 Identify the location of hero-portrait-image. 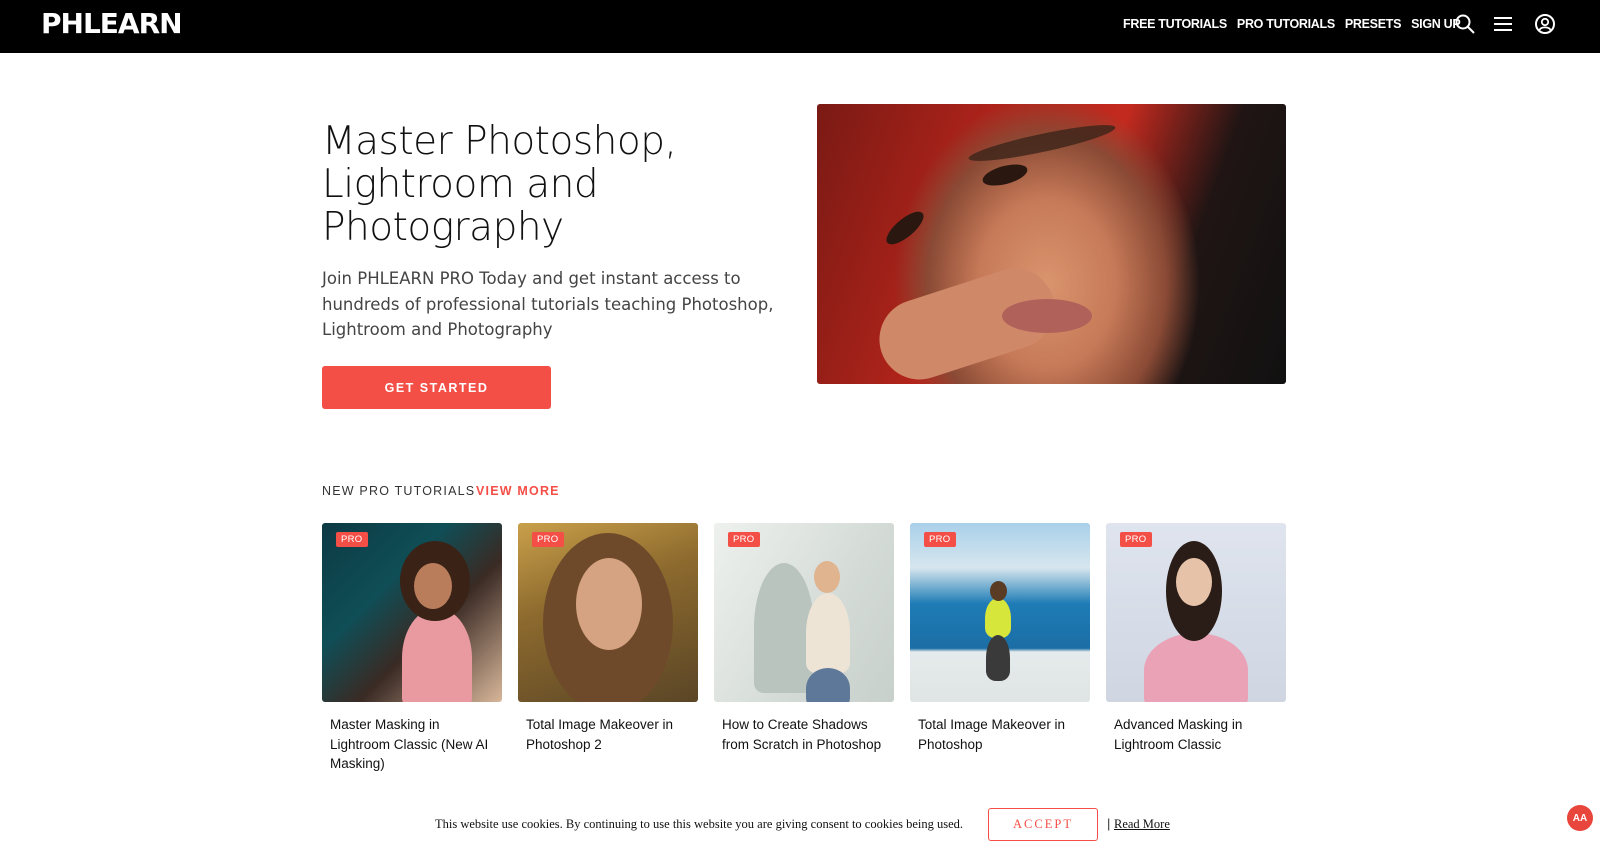
(1051, 244).